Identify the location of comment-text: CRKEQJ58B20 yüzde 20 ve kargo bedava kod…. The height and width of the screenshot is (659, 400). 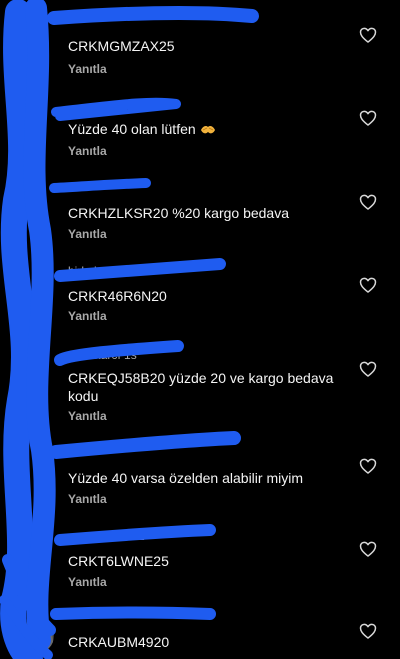
(201, 387).